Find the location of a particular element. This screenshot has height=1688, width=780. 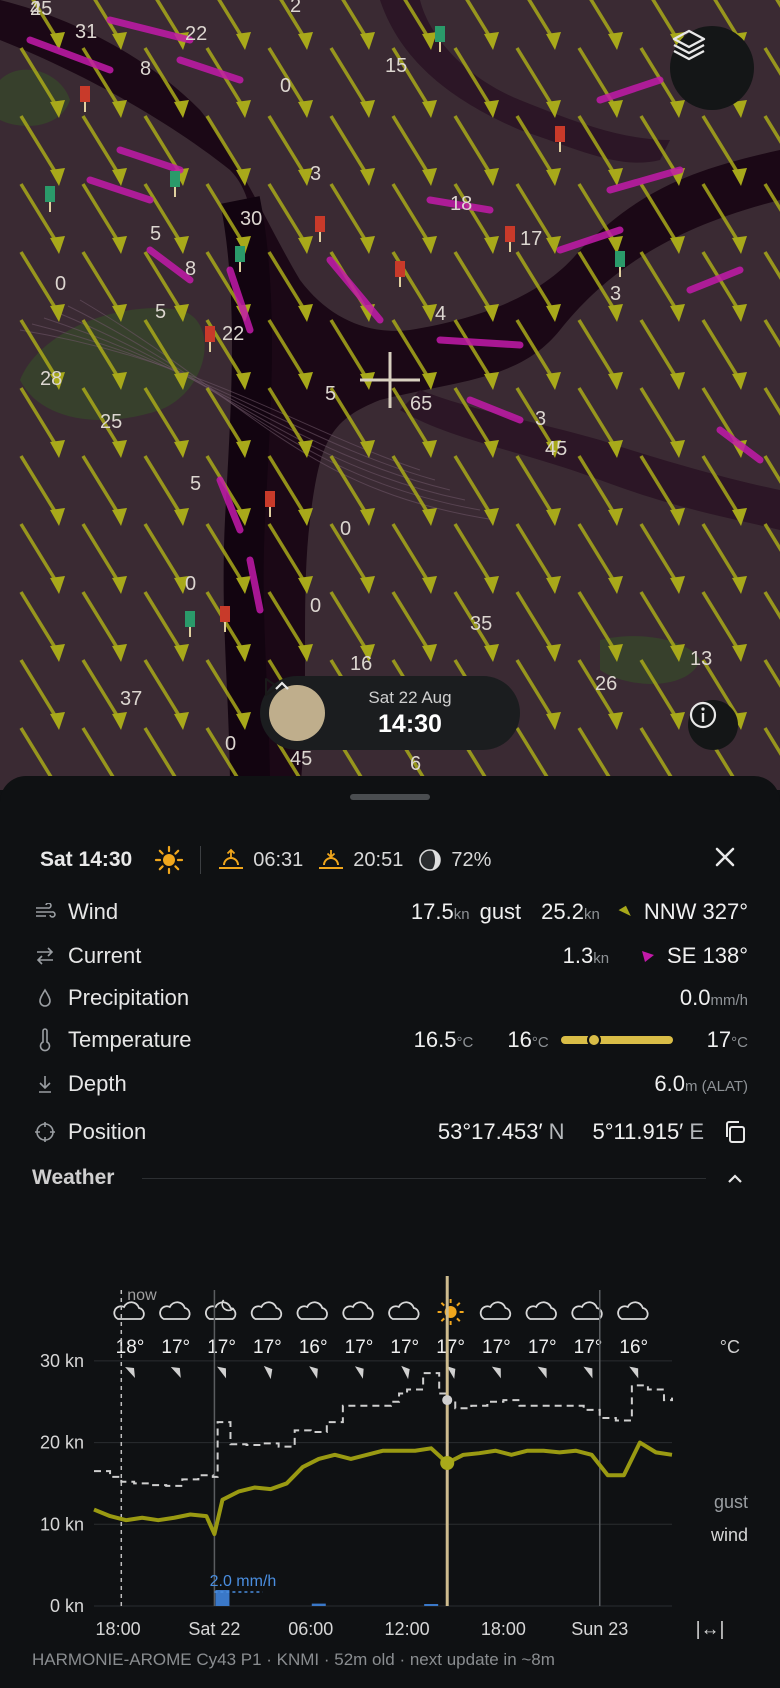

wind-series-line is located at coordinates (383, 1488).